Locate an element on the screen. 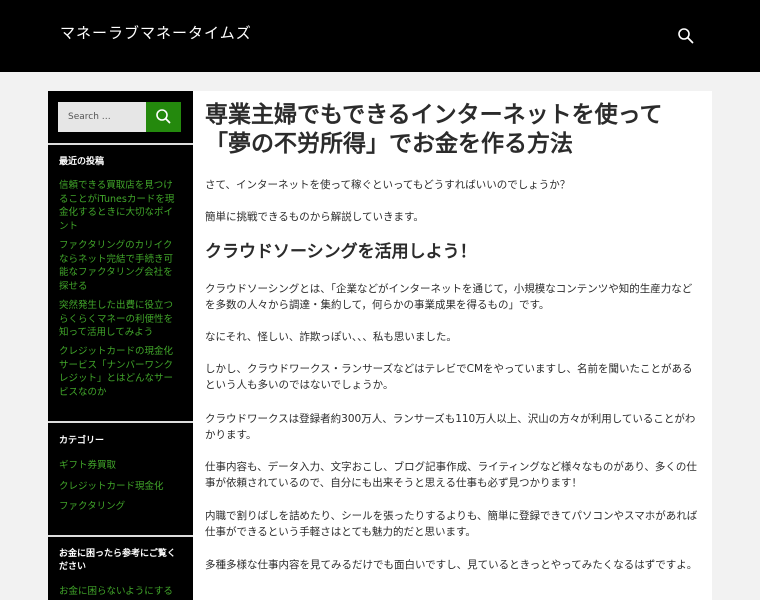  article-intro: さて、インターネットを使って稼ぐといってもどうすればいいのでしょうか？ is located at coordinates (388, 185).